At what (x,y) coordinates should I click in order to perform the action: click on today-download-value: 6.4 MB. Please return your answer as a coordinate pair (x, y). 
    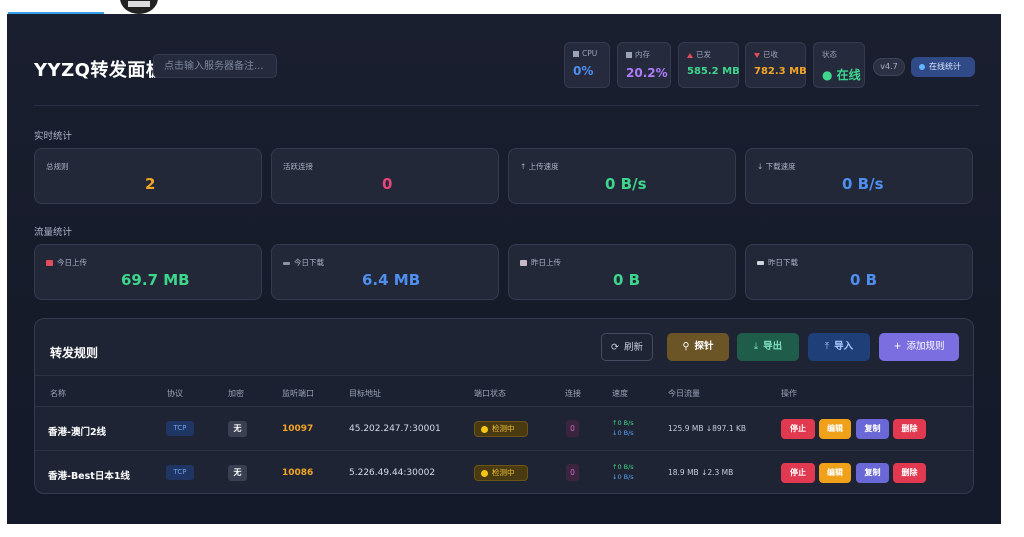
    Looking at the image, I should click on (391, 280).